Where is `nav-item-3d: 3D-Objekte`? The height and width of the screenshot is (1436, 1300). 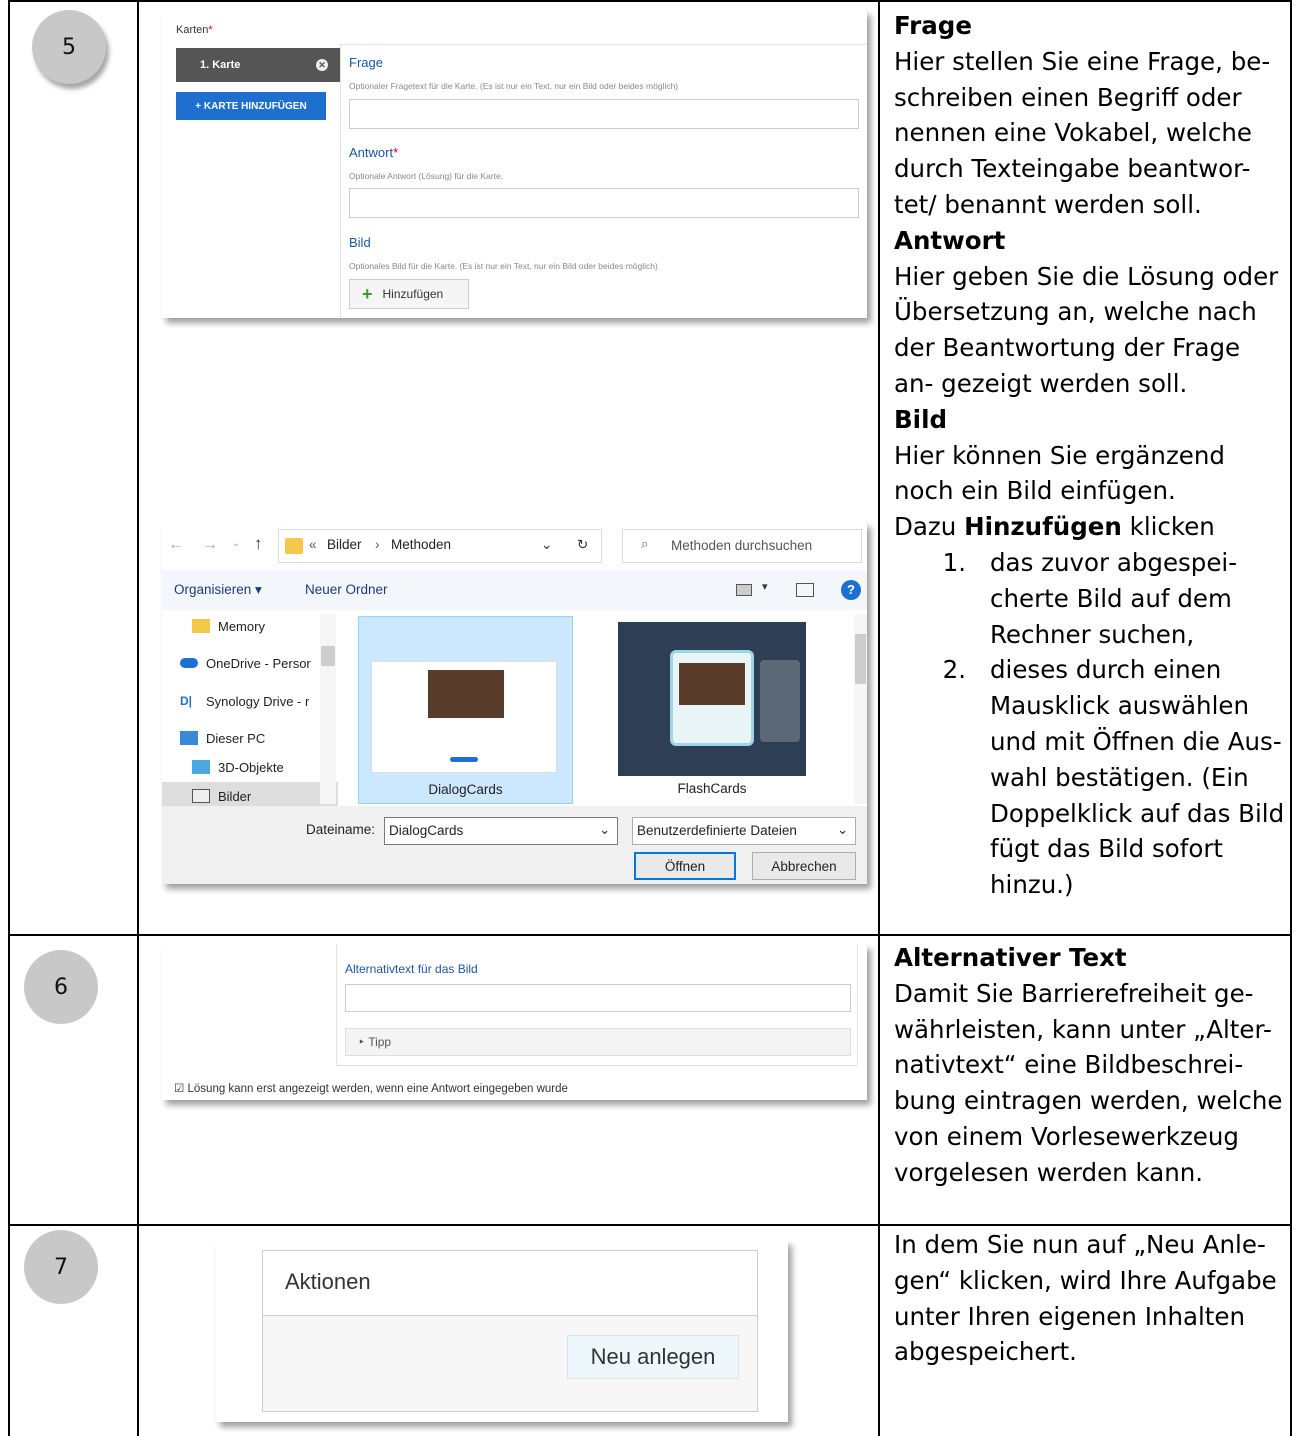
nav-item-3d: 3D-Objekte is located at coordinates (250, 767).